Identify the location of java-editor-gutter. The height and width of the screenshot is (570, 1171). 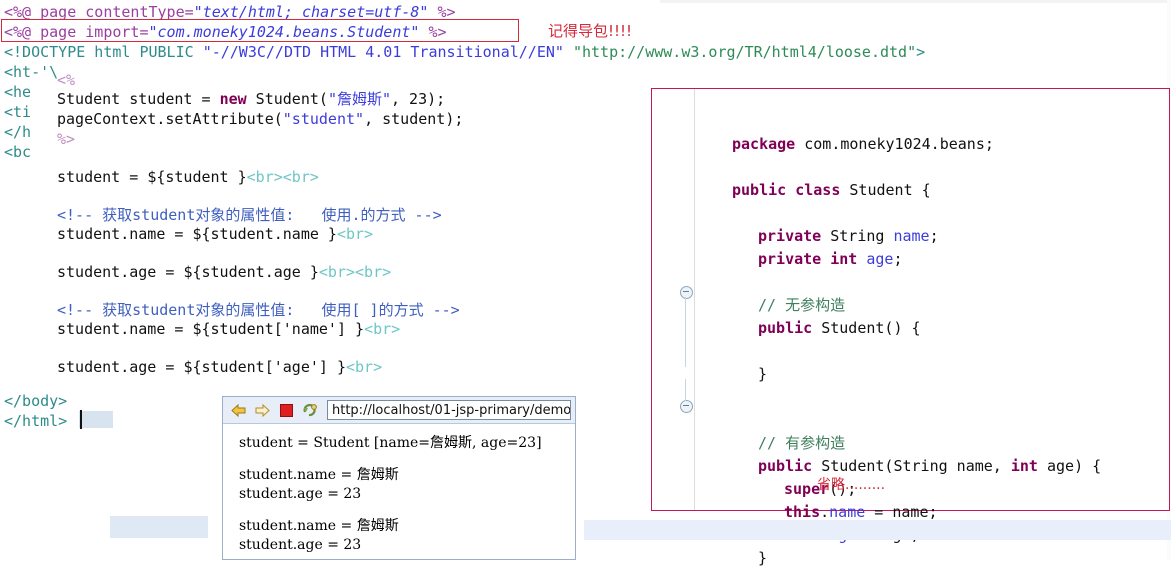
(673, 299).